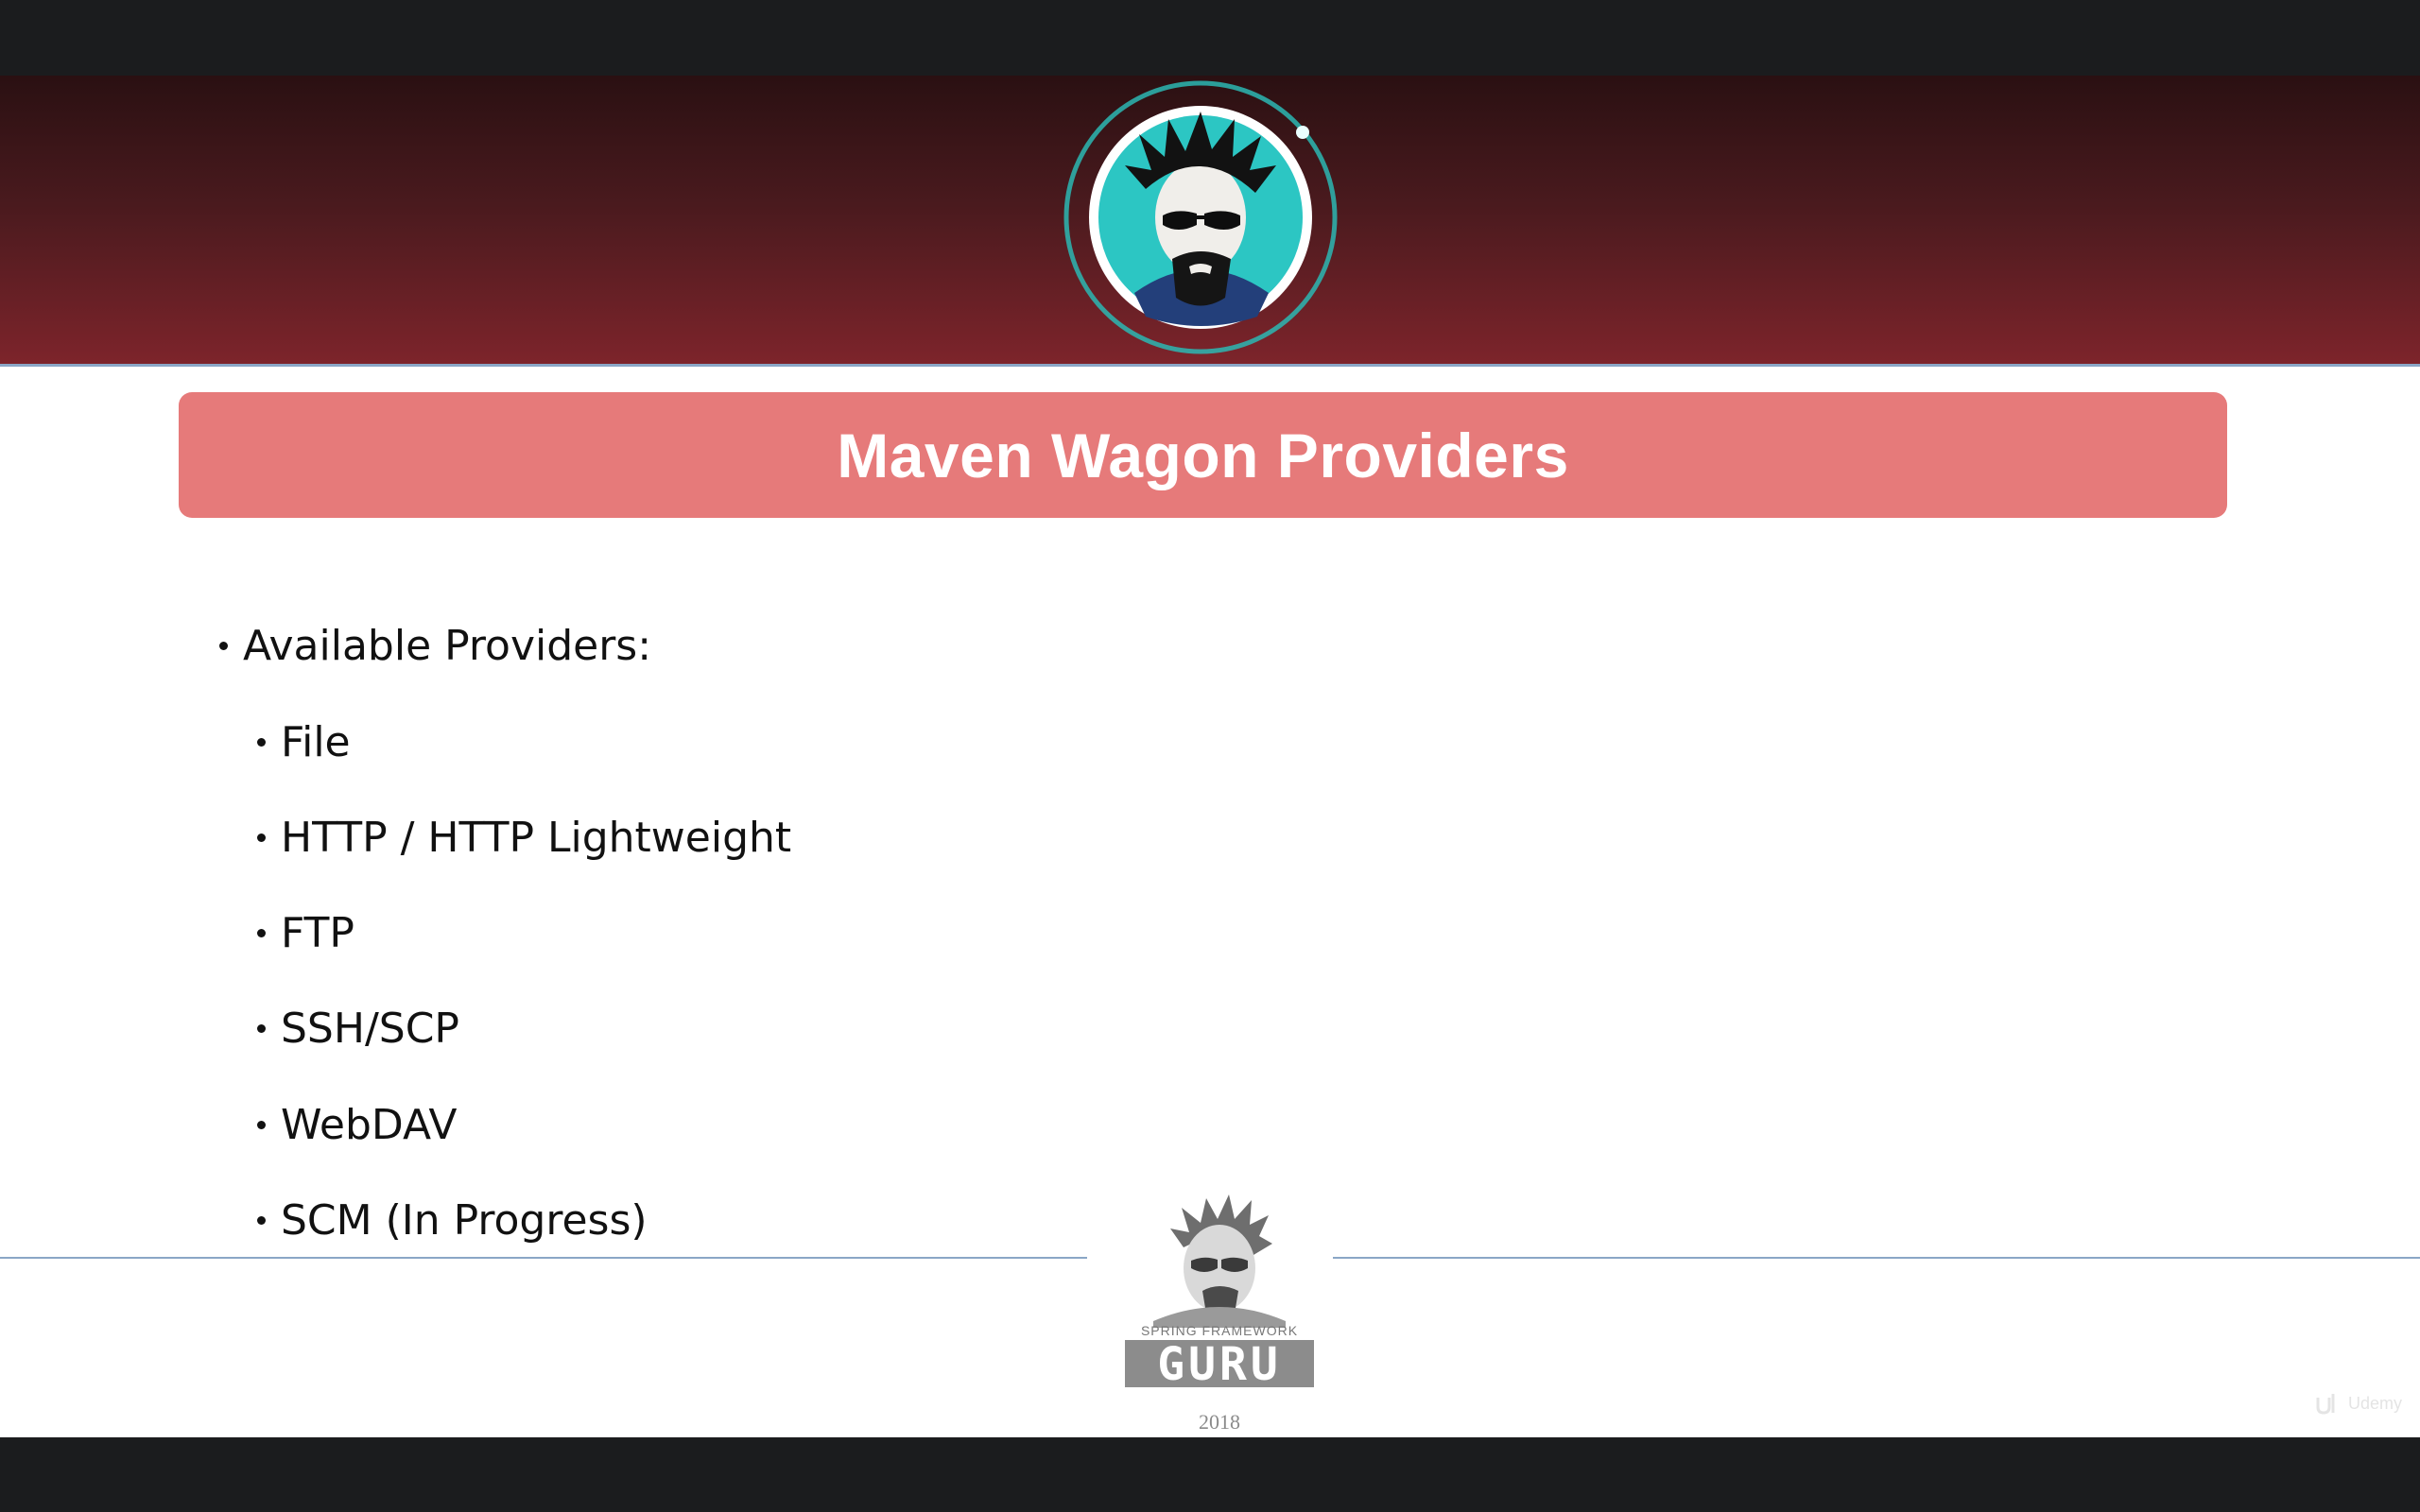 The image size is (2420, 1512). What do you see at coordinates (2325, 1404) in the screenshot?
I see `udemy-logo-icon` at bounding box center [2325, 1404].